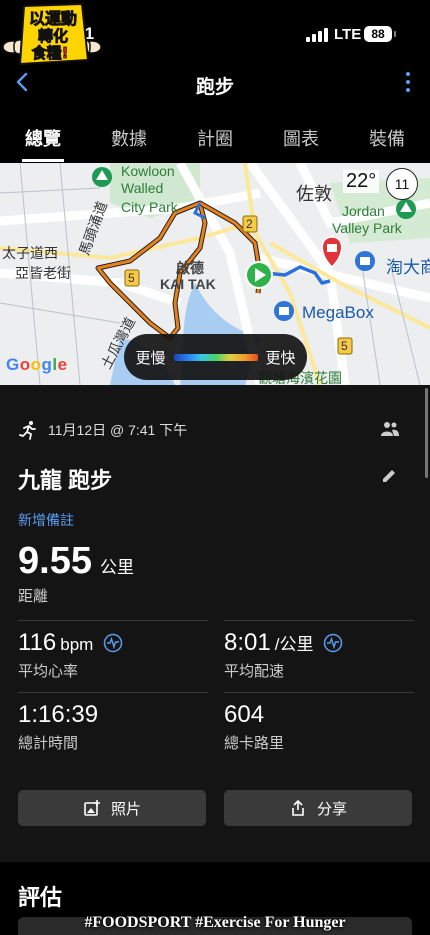 This screenshot has height=935, width=430. What do you see at coordinates (244, 714) in the screenshot?
I see `stat-value: 604` at bounding box center [244, 714].